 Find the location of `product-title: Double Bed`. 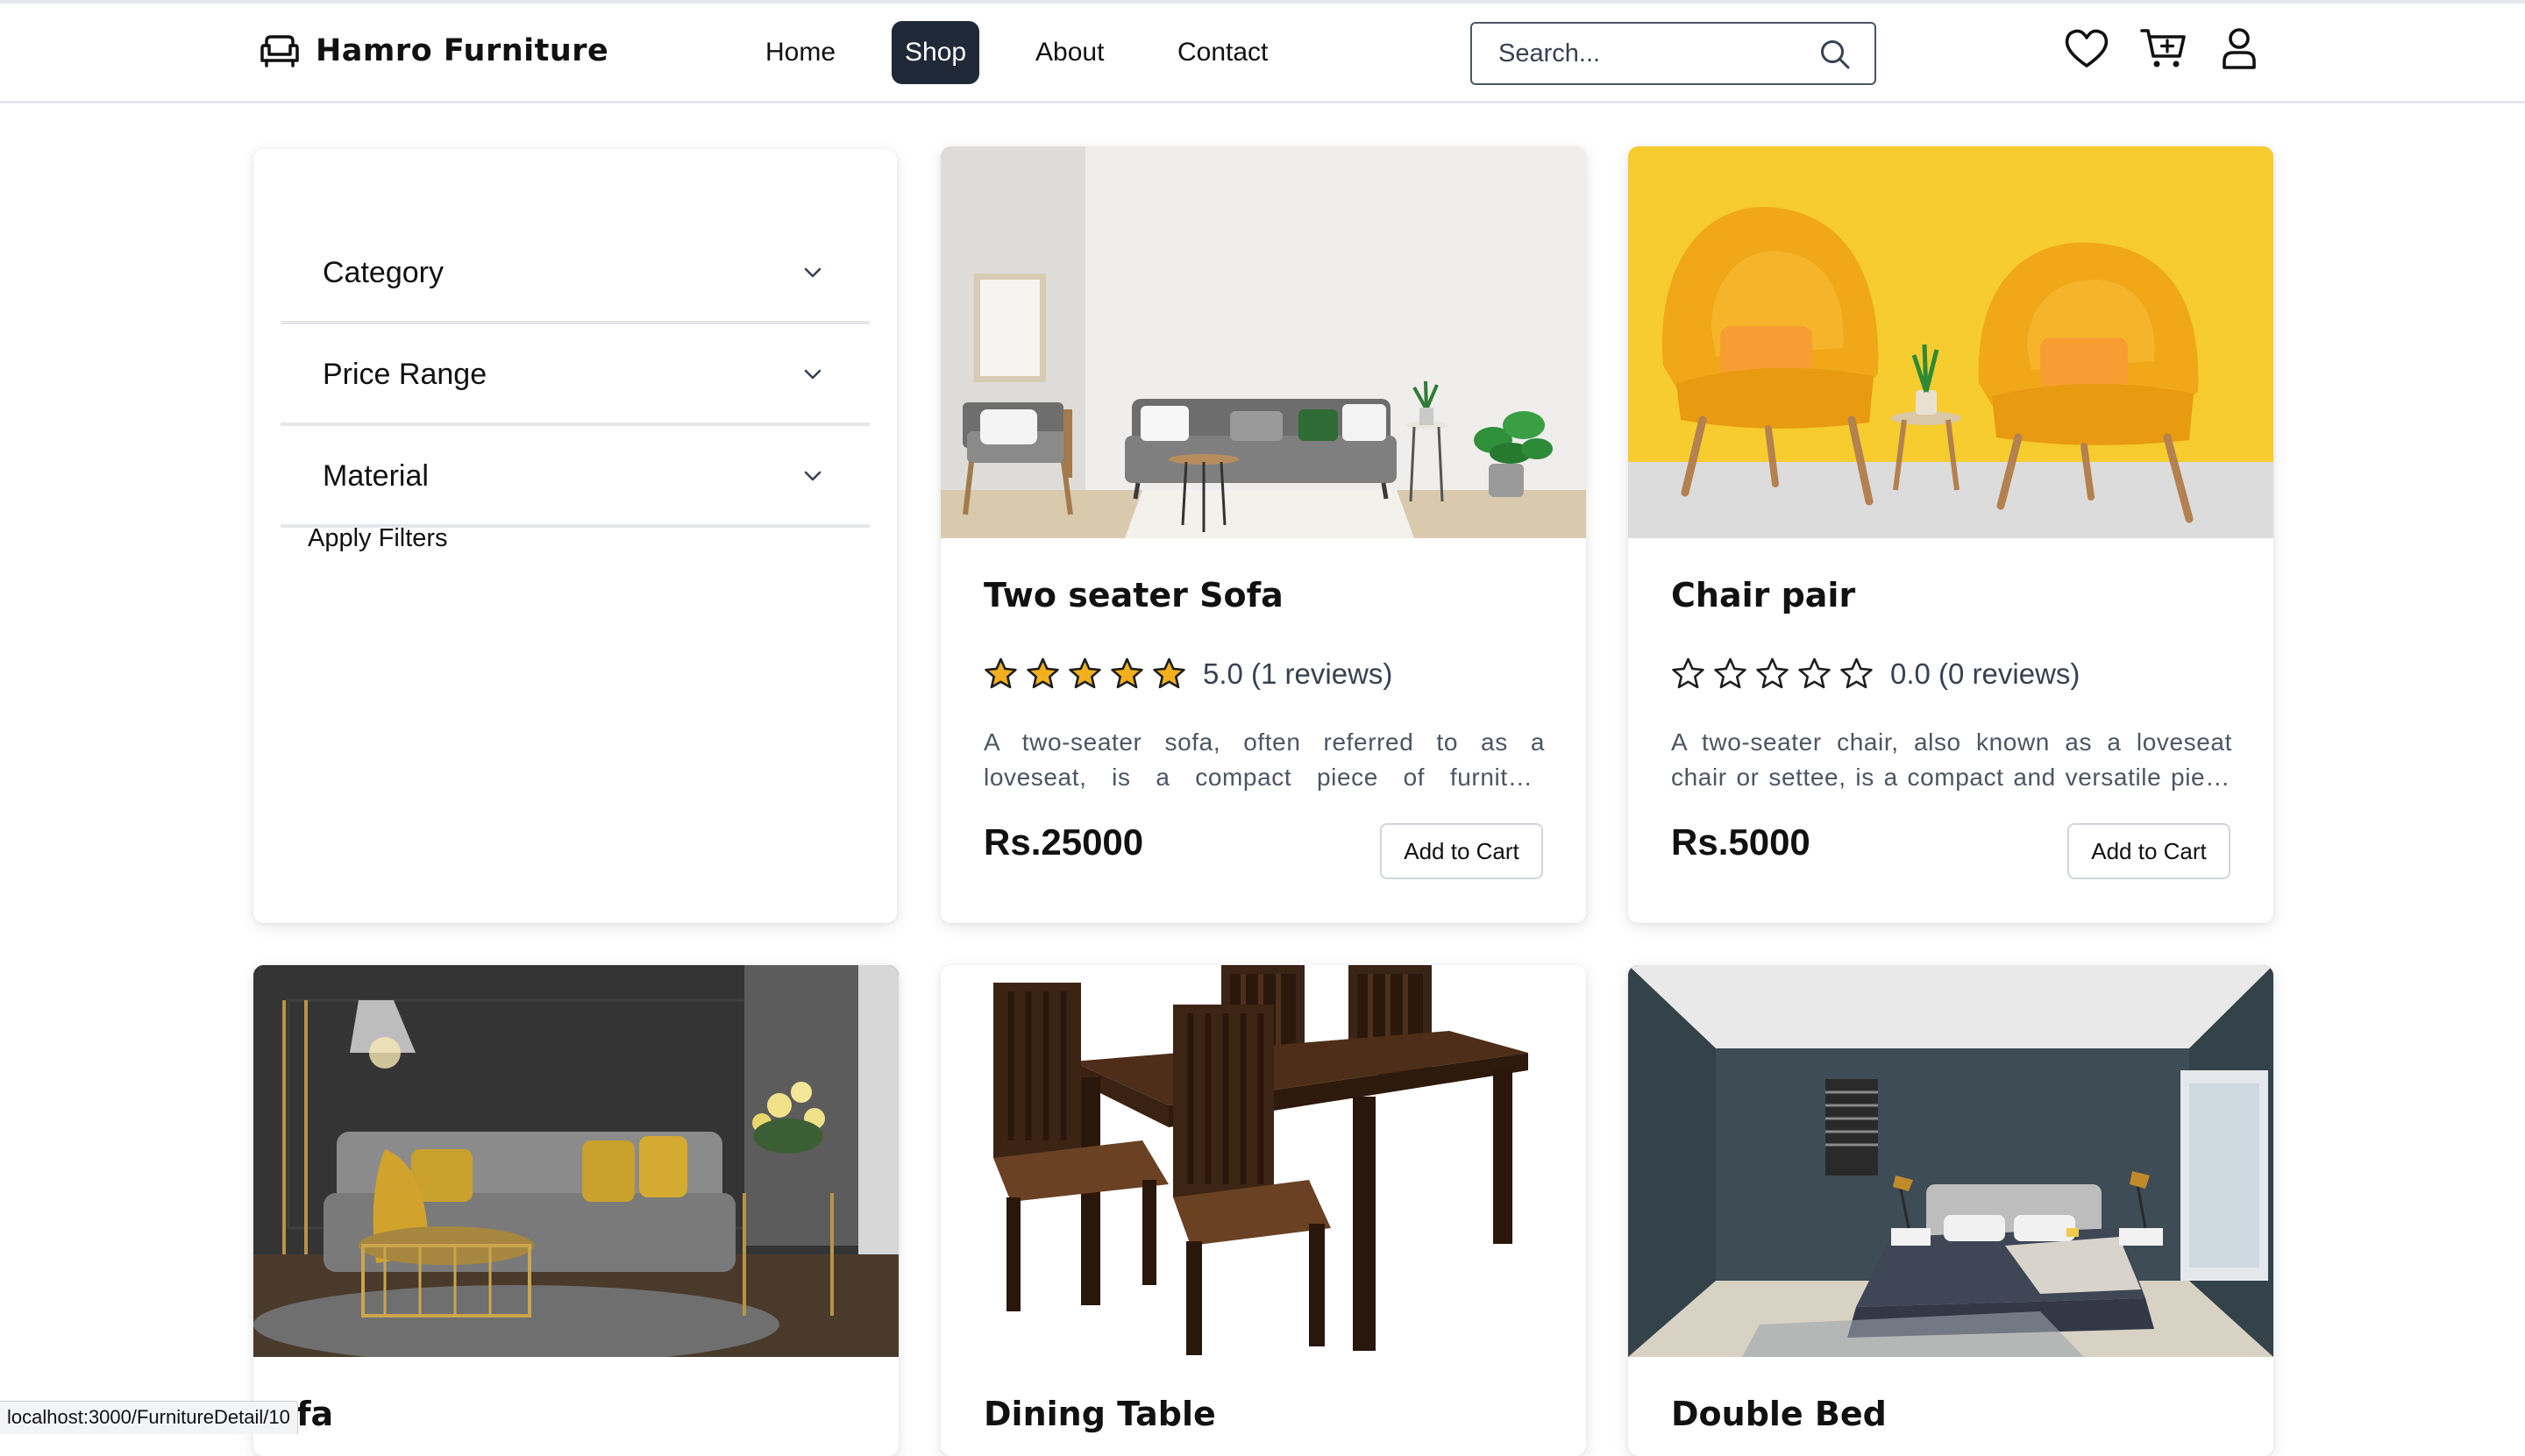

product-title: Double Bed is located at coordinates (1779, 1414).